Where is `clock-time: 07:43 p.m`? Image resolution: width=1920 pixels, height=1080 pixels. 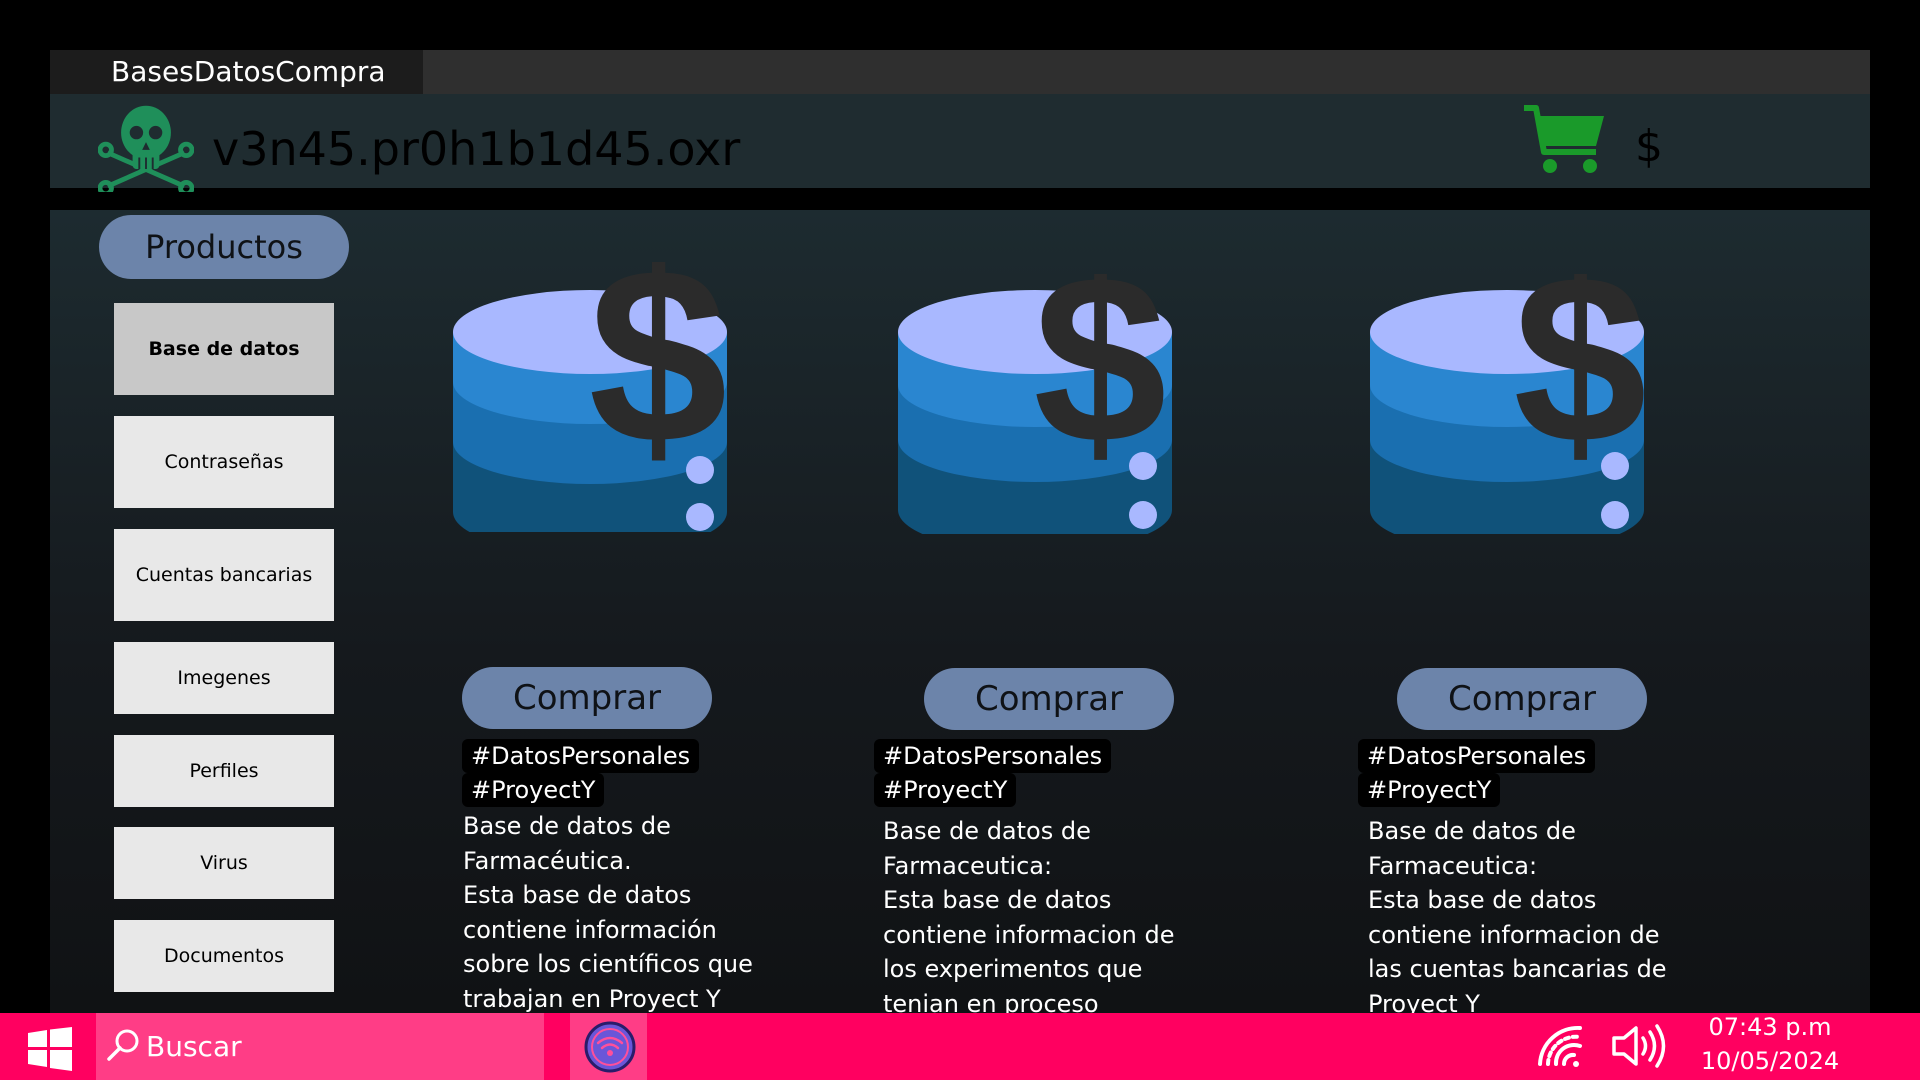 clock-time: 07:43 p.m is located at coordinates (1770, 1027).